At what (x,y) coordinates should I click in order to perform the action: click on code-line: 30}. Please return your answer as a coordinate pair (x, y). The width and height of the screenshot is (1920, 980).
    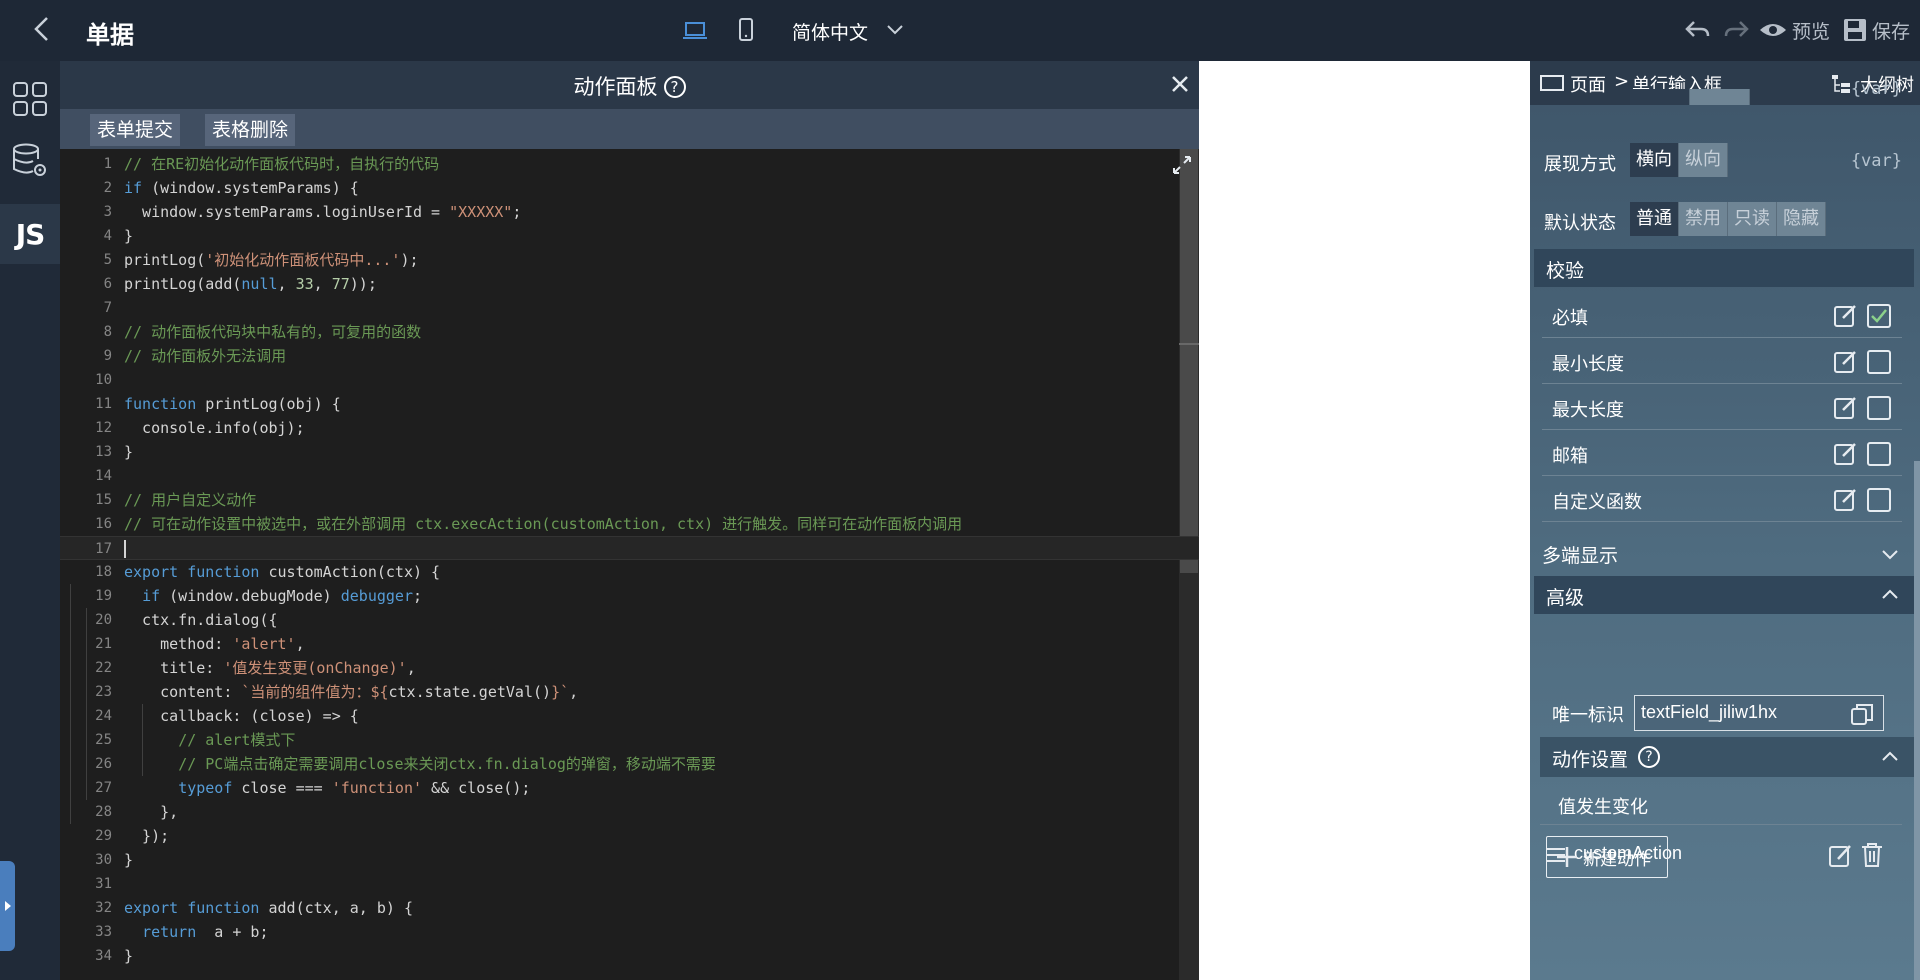
    Looking at the image, I should click on (629, 860).